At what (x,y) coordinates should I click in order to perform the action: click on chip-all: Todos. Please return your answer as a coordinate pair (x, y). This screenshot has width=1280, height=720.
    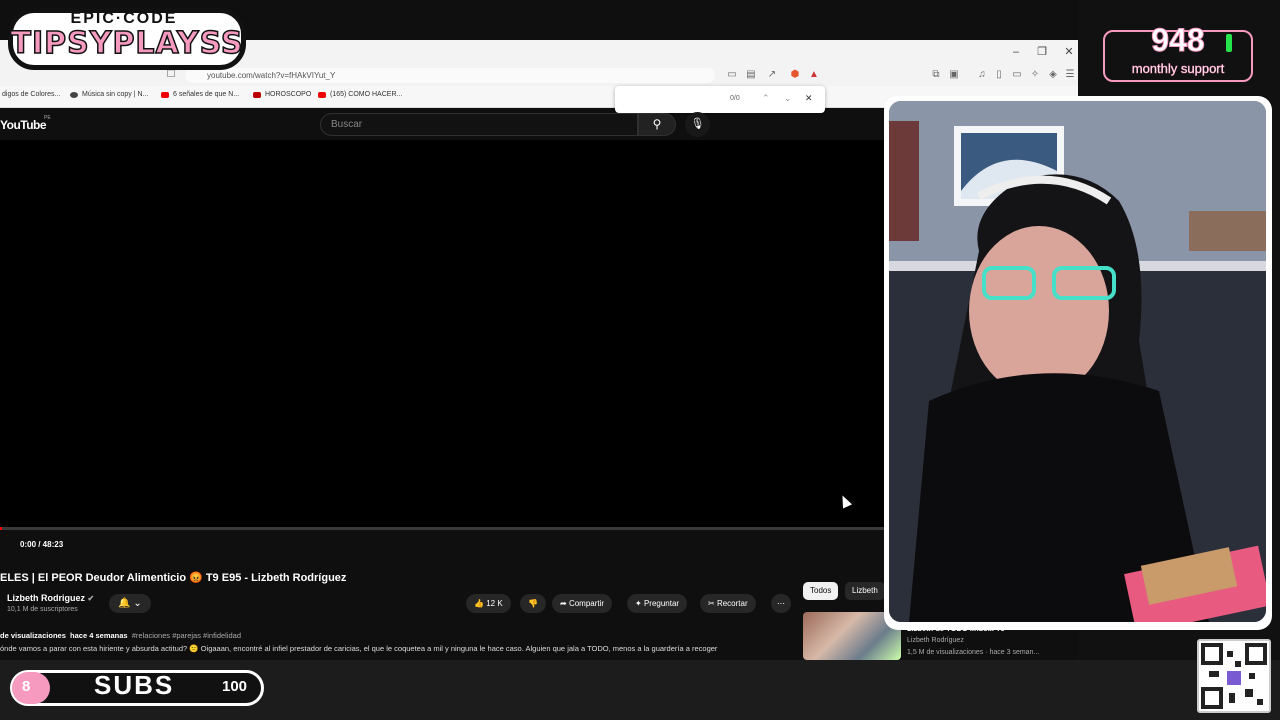
    Looking at the image, I should click on (821, 591).